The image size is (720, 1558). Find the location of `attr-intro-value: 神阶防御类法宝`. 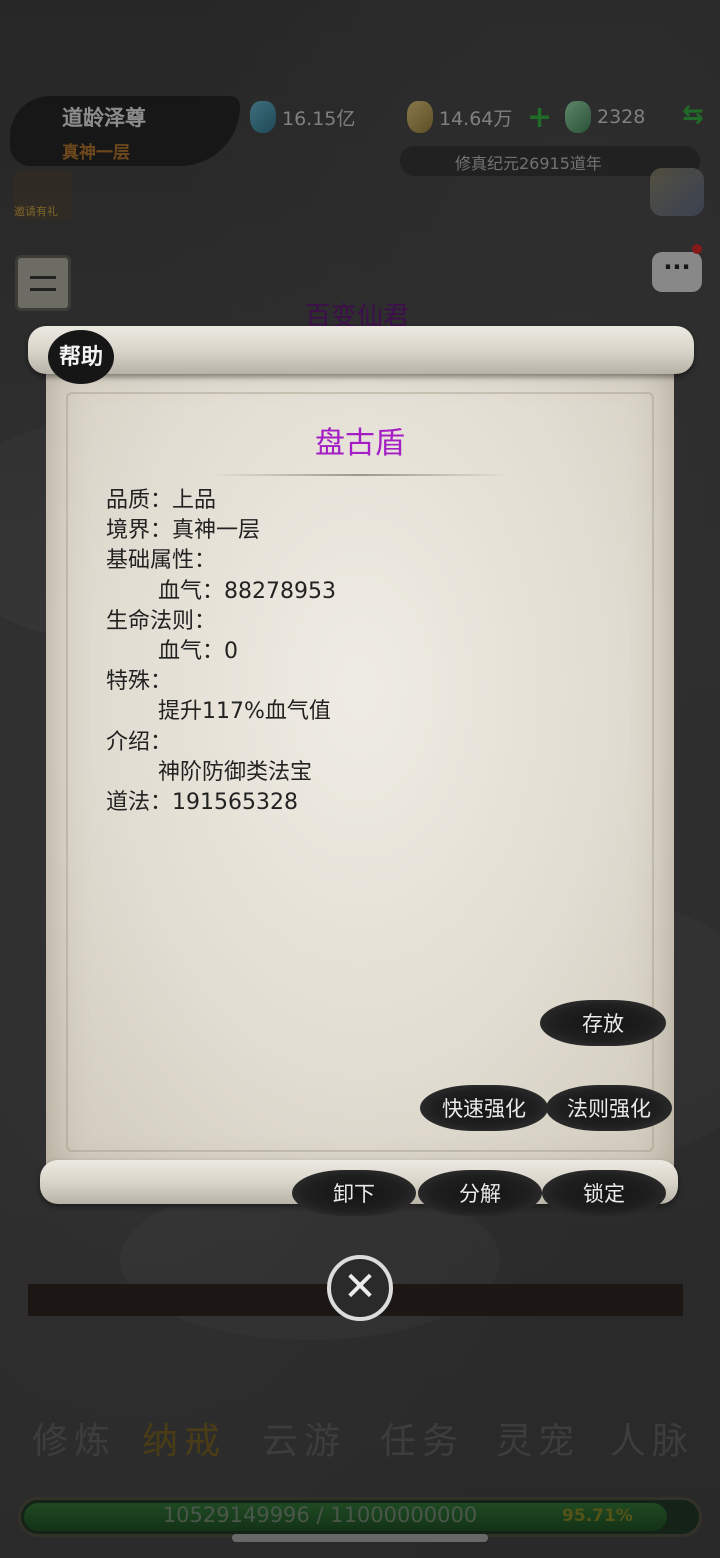

attr-intro-value: 神阶防御类法宝 is located at coordinates (235, 772).